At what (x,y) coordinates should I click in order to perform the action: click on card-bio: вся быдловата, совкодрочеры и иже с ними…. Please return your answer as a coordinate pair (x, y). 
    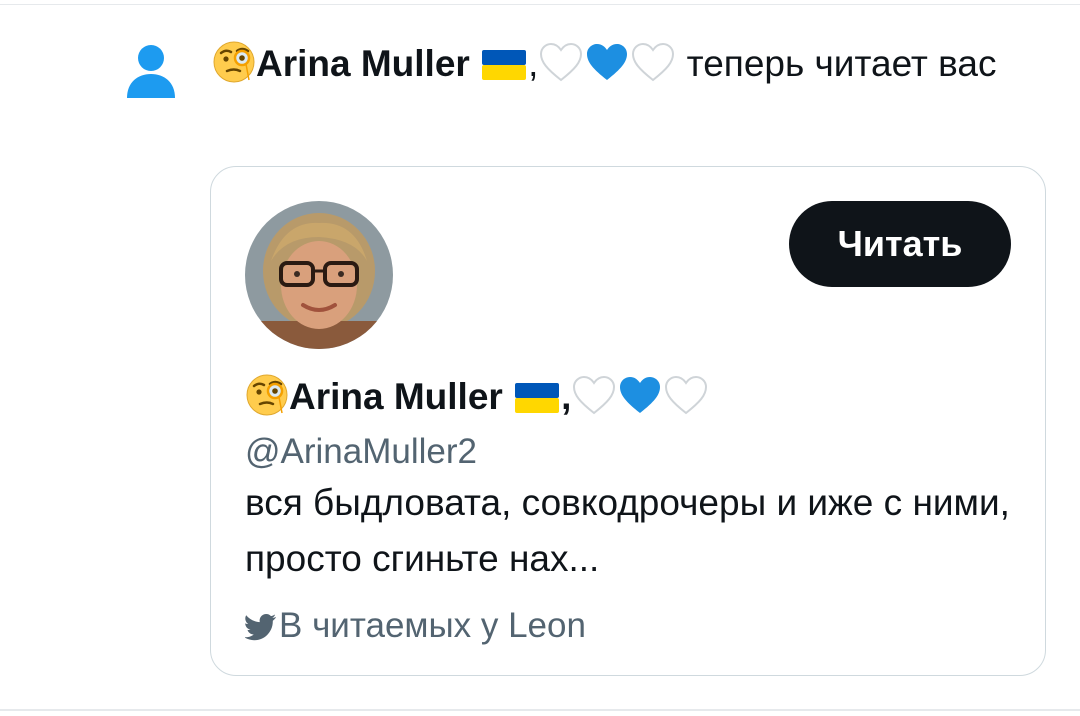
    Looking at the image, I should click on (627, 530).